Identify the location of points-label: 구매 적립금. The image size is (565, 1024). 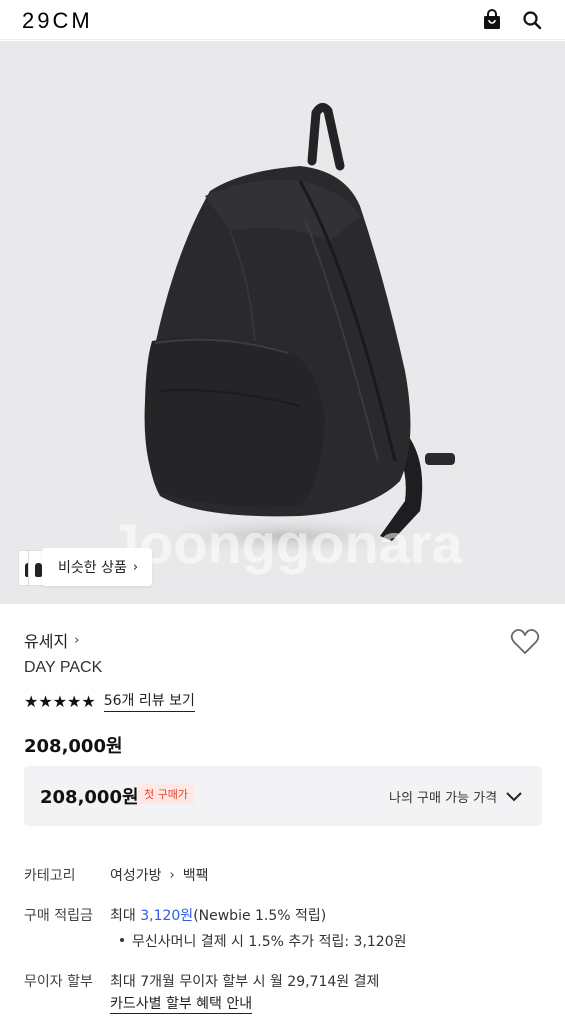
(58, 916).